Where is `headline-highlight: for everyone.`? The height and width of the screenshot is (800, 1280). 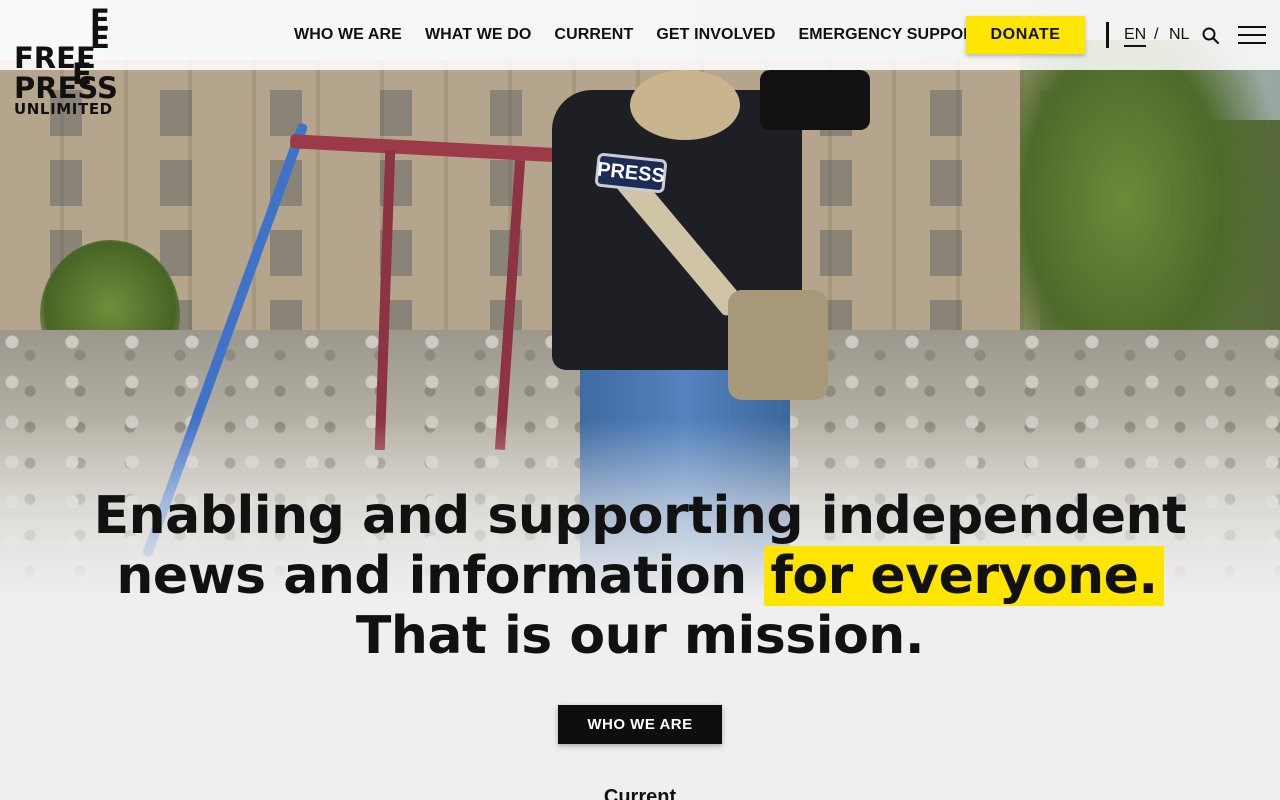 headline-highlight: for everyone. is located at coordinates (964, 576).